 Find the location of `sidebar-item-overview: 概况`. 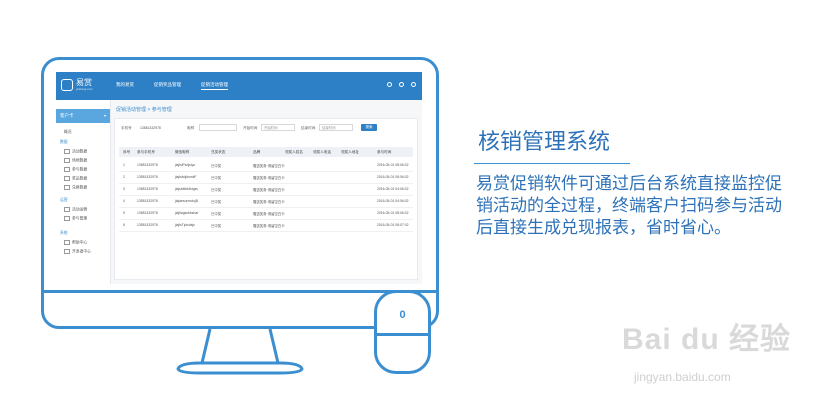

sidebar-item-overview: 概况 is located at coordinates (68, 132).